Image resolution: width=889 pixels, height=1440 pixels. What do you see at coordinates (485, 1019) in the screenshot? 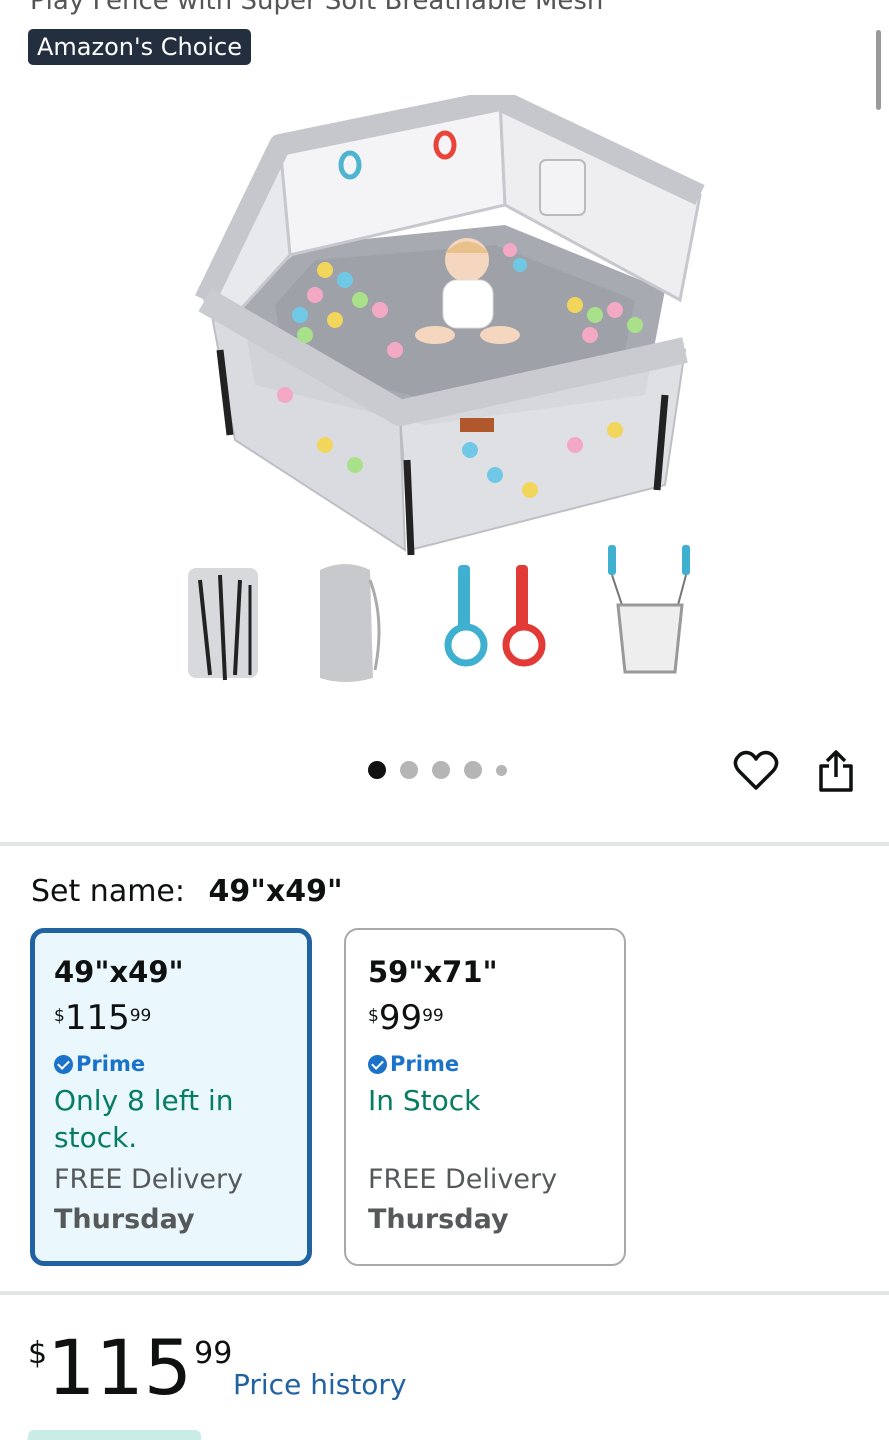
I see `option-price: $ 99 99` at bounding box center [485, 1019].